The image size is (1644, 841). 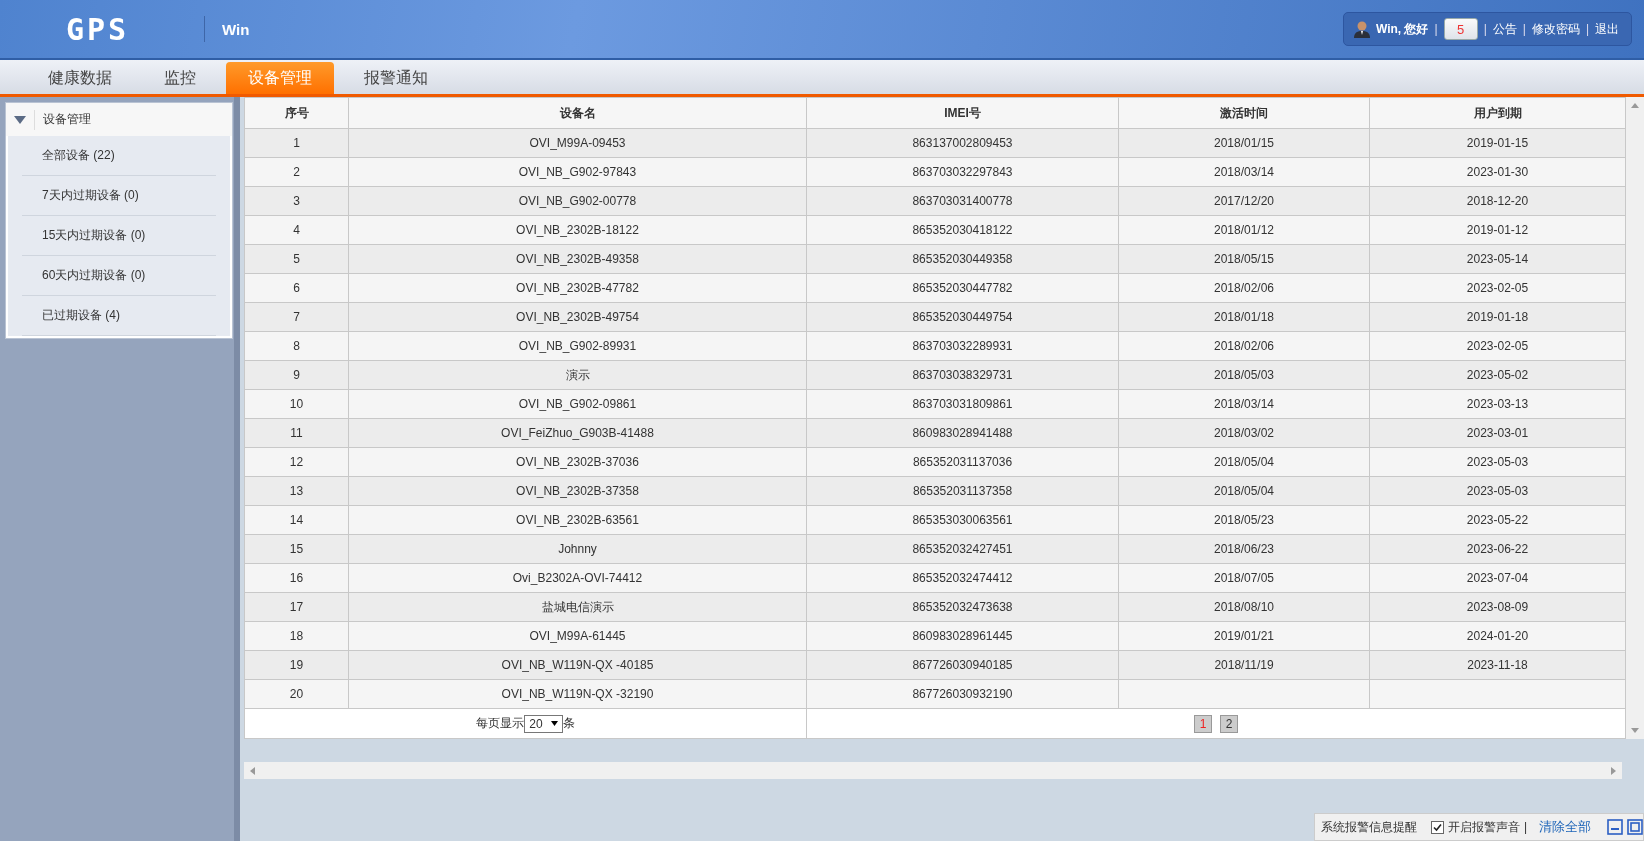 What do you see at coordinates (296, 346) in the screenshot?
I see `table-cell: 8` at bounding box center [296, 346].